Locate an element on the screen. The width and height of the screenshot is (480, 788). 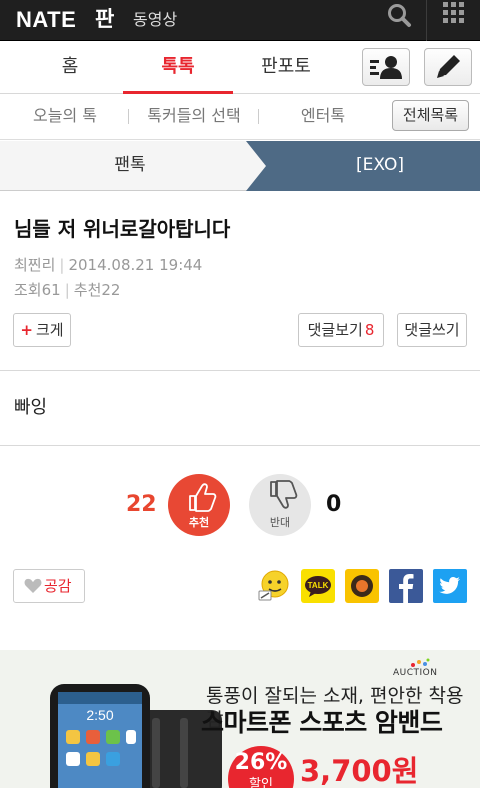
heart-icon is located at coordinates (33, 585).